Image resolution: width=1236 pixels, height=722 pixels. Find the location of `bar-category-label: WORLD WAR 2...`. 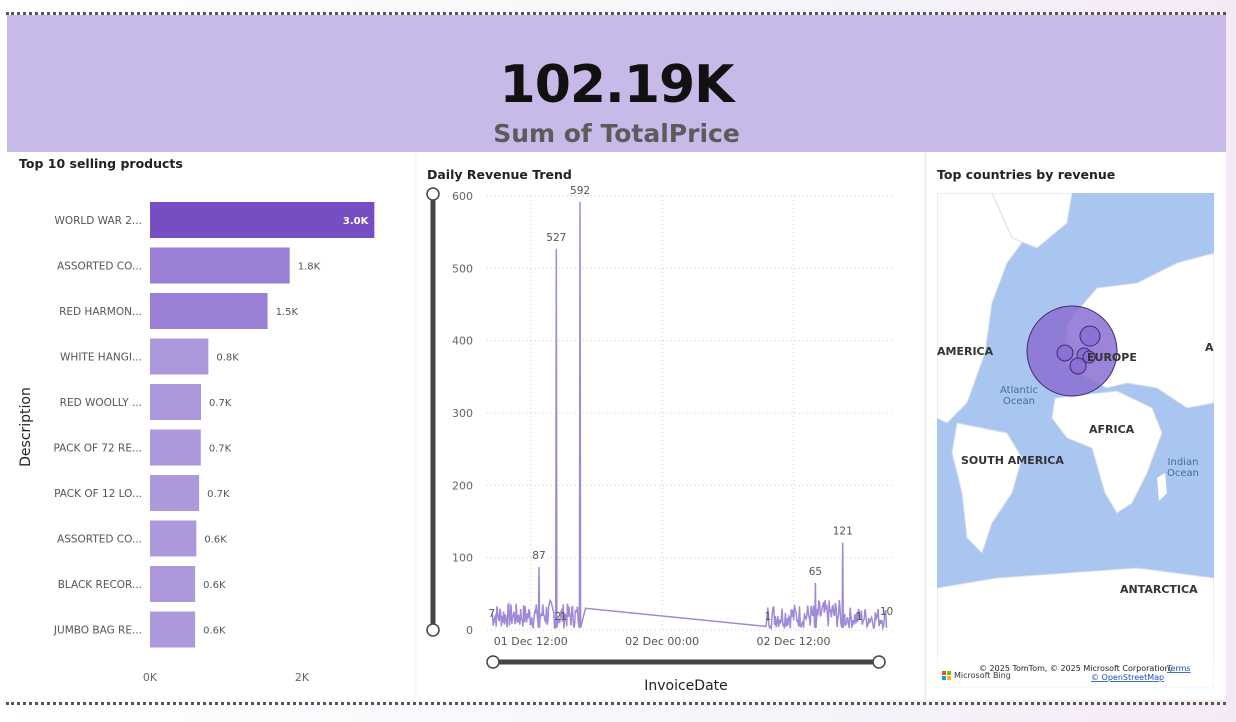

bar-category-label: WORLD WAR 2... is located at coordinates (98, 221).